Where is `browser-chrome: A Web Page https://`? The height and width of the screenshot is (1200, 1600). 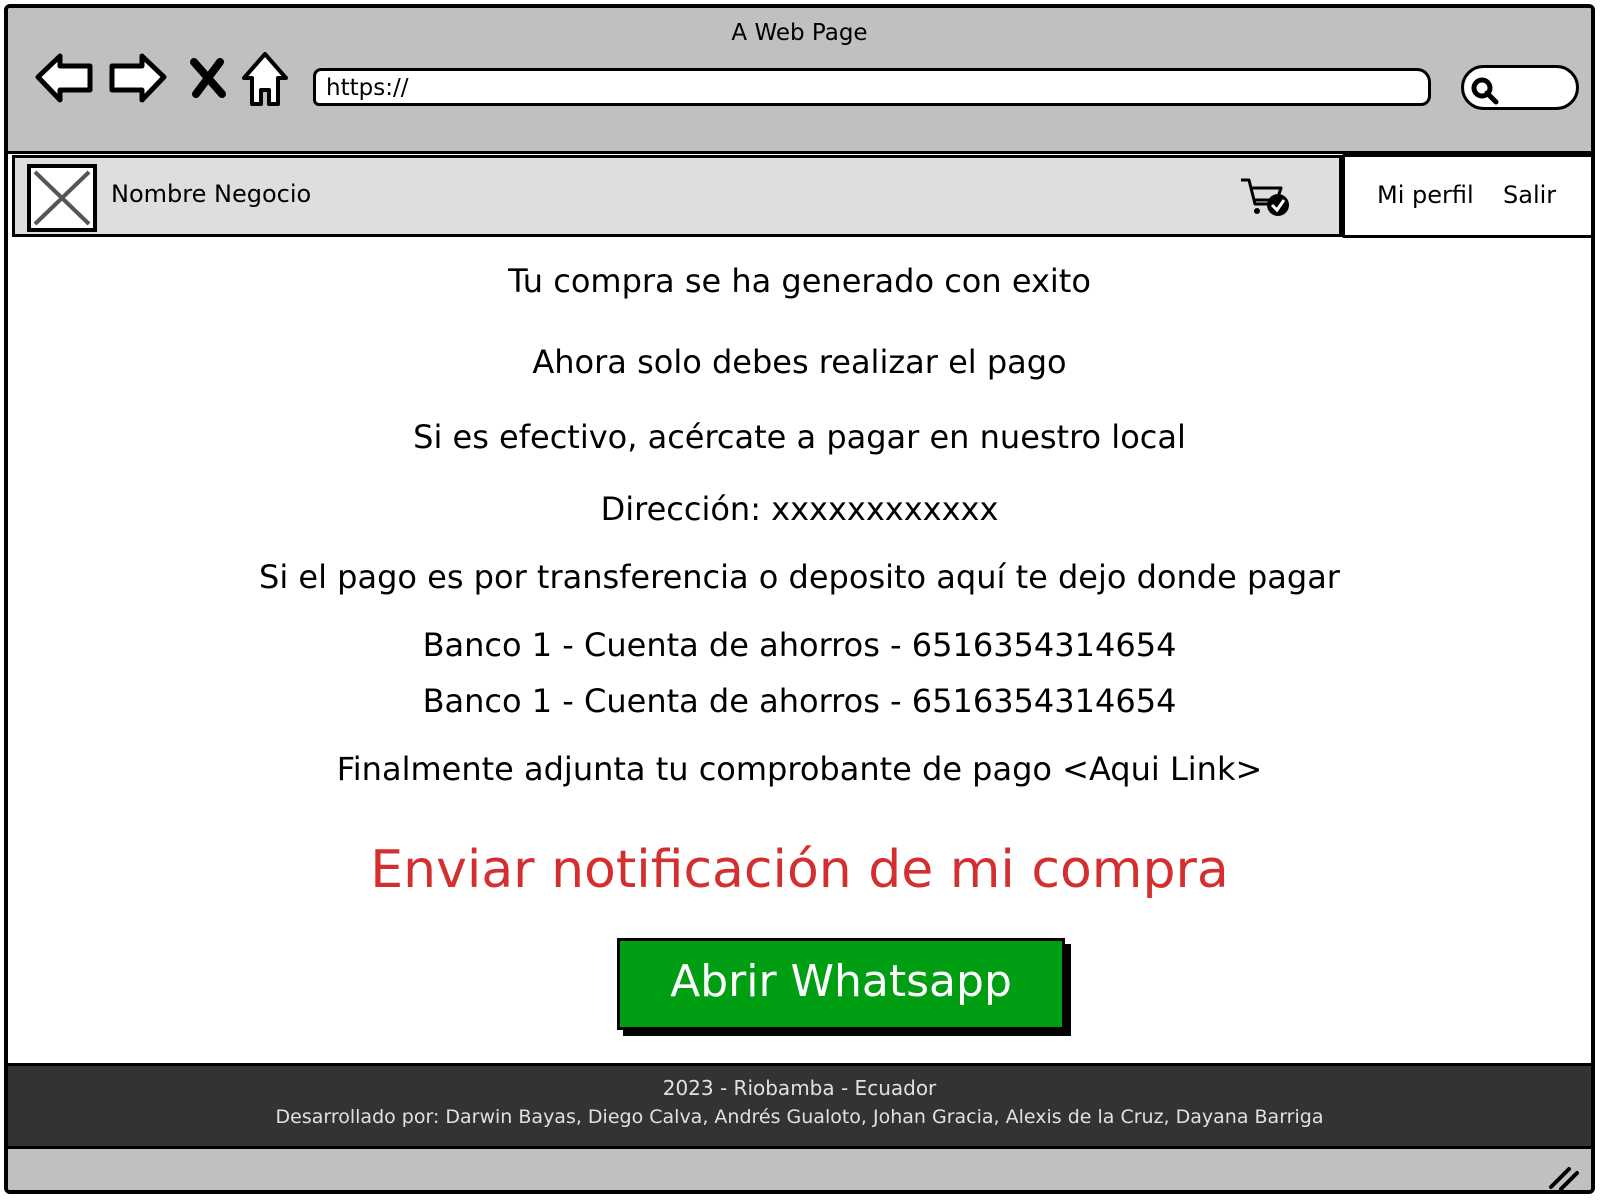 browser-chrome: A Web Page https:// is located at coordinates (799, 81).